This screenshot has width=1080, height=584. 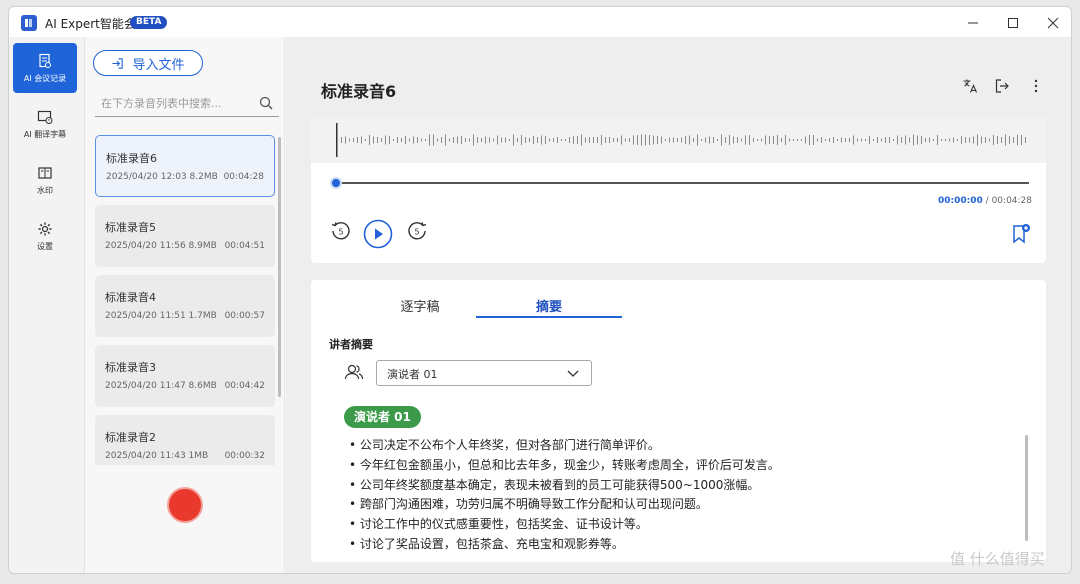 I want to click on recording-duration: 00:00:57, so click(x=244, y=316).